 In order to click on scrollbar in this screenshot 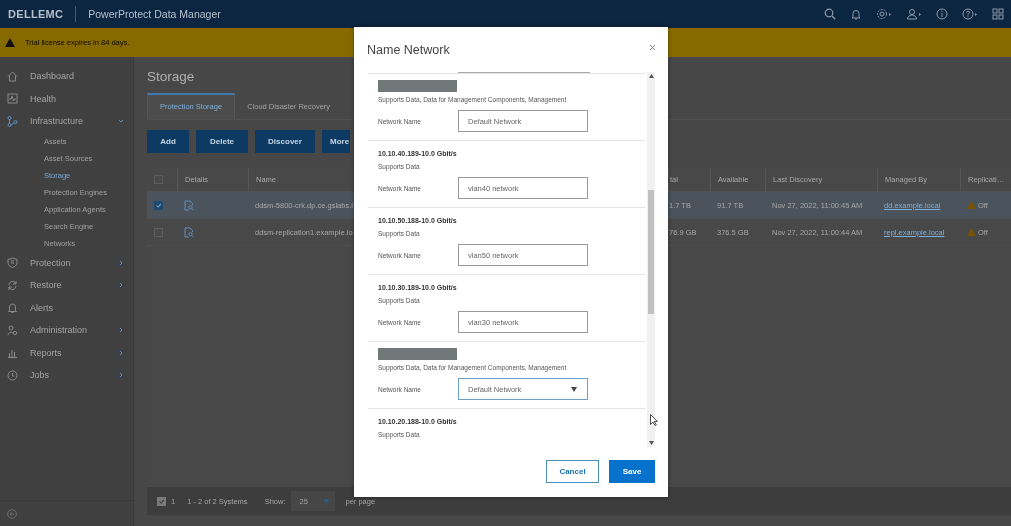, I will do `click(651, 259)`.